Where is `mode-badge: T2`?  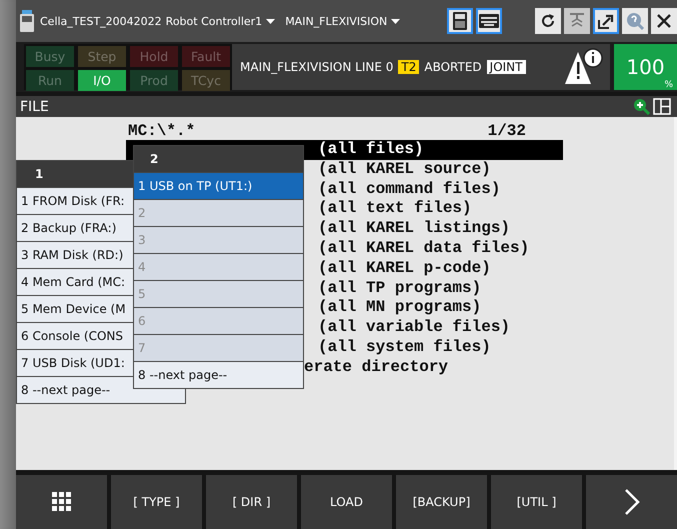
mode-badge: T2 is located at coordinates (409, 67).